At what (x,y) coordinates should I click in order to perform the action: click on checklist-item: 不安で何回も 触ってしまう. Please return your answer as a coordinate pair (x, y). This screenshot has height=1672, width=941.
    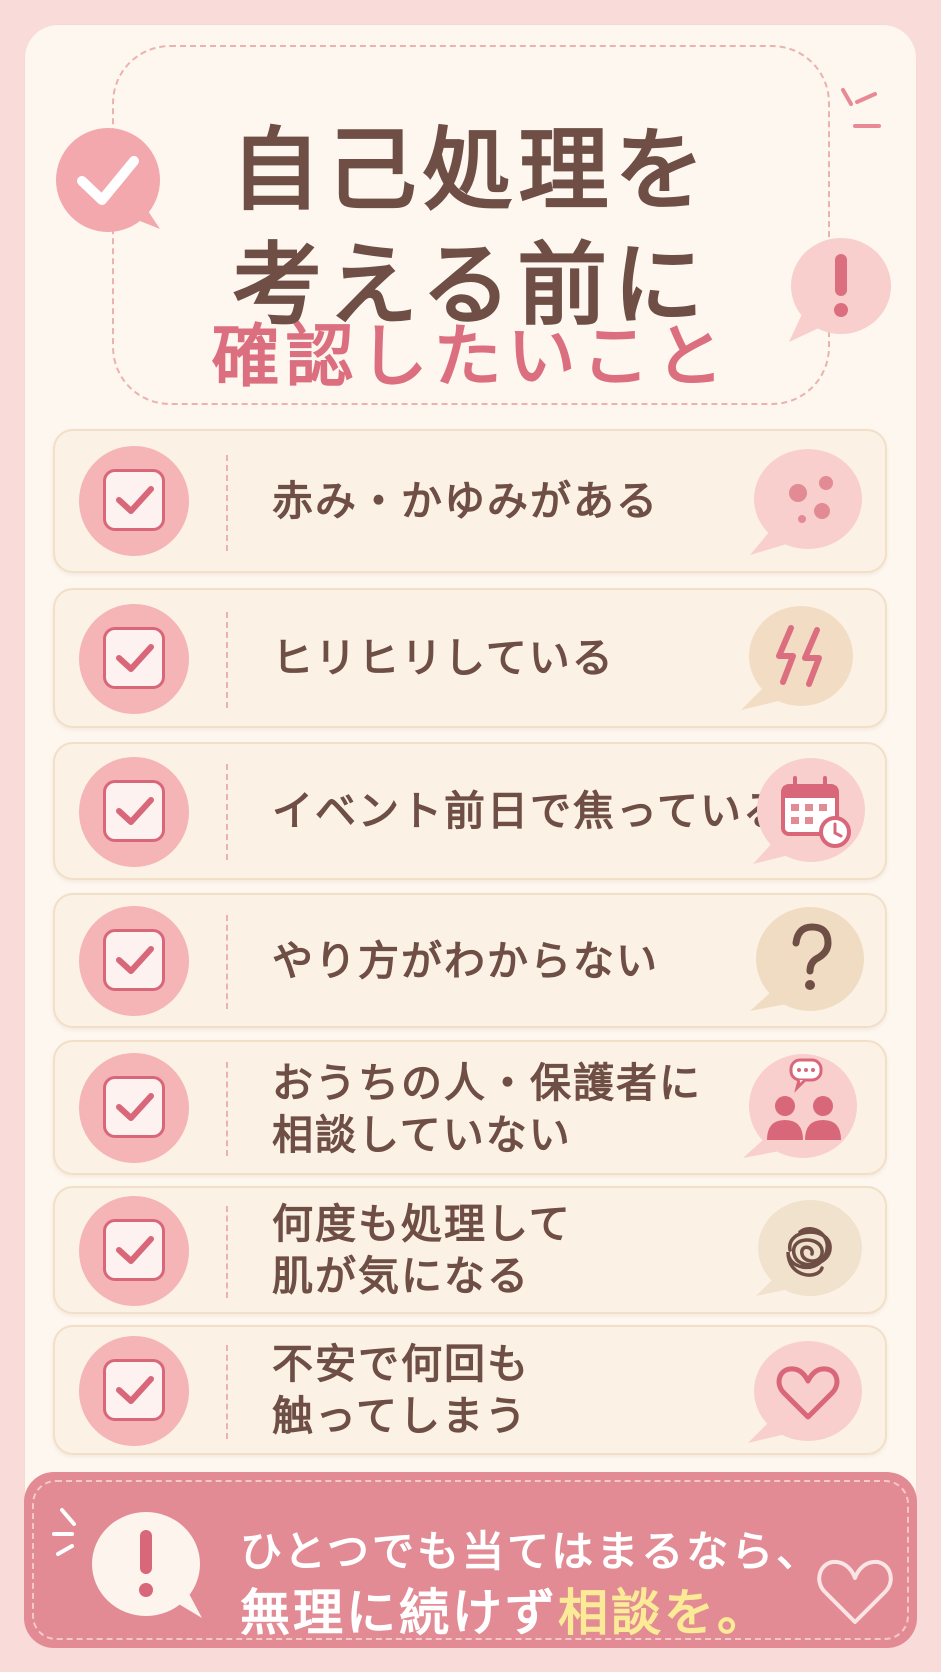
    Looking at the image, I should click on (470, 1390).